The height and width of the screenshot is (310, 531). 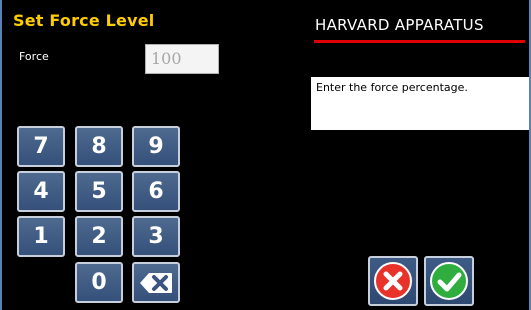 I want to click on cancel-icon, so click(x=393, y=281).